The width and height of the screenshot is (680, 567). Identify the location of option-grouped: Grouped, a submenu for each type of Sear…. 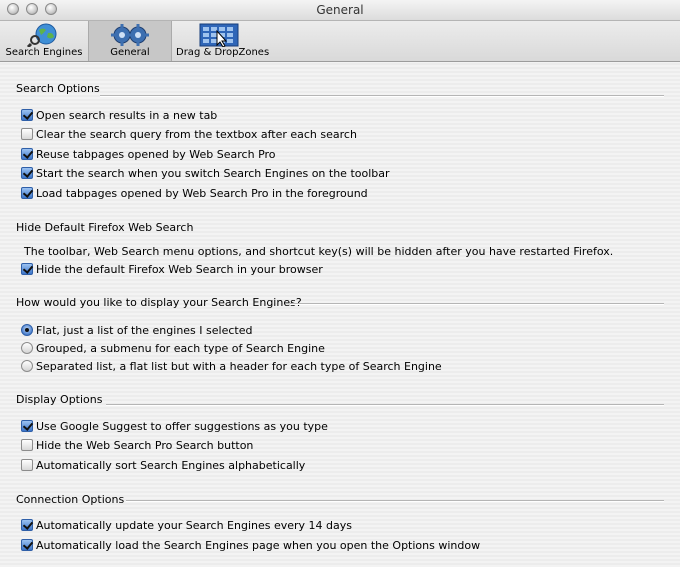
(173, 348).